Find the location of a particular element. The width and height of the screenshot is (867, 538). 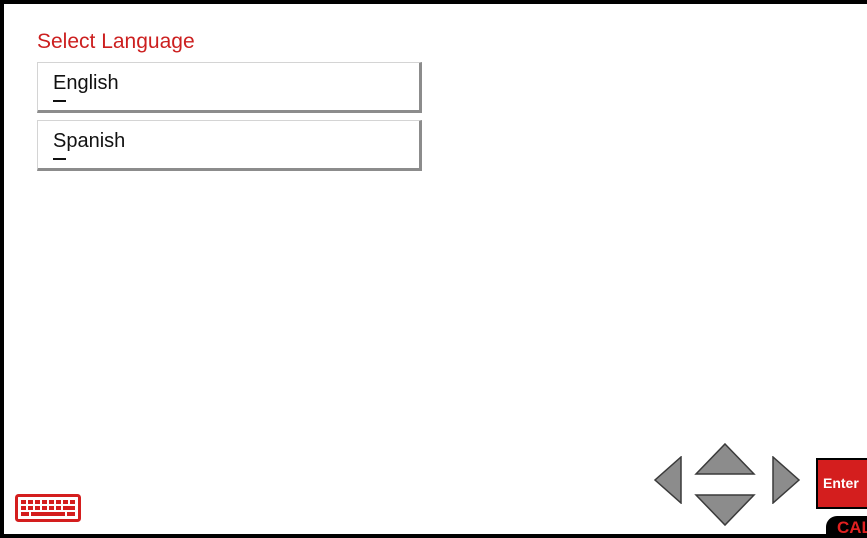

keyboard-icon is located at coordinates (48, 510).